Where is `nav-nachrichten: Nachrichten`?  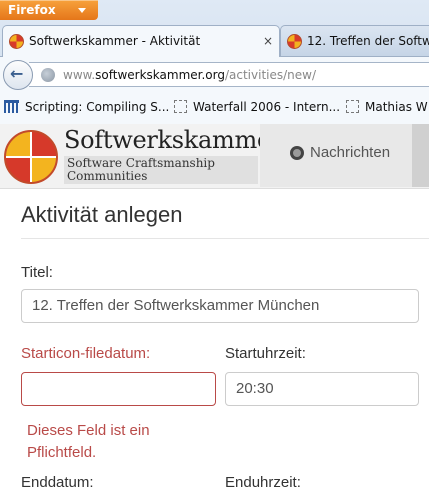 nav-nachrichten: Nachrichten is located at coordinates (336, 155).